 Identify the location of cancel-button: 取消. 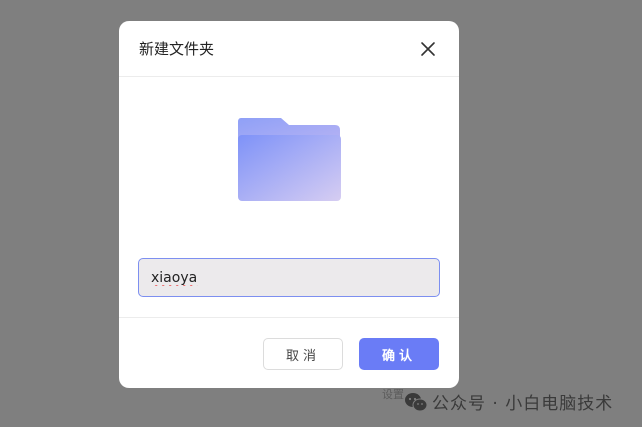
(303, 354).